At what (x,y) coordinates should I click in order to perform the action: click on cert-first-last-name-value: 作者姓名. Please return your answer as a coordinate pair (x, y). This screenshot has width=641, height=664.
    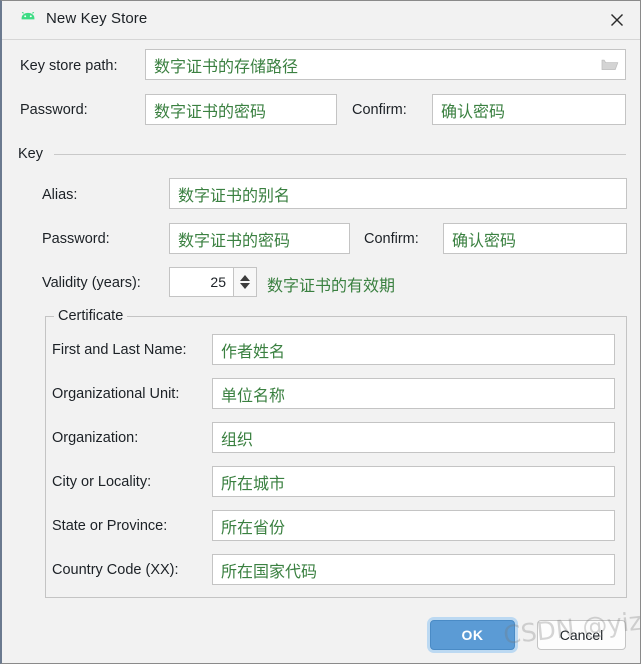
    Looking at the image, I should click on (253, 352).